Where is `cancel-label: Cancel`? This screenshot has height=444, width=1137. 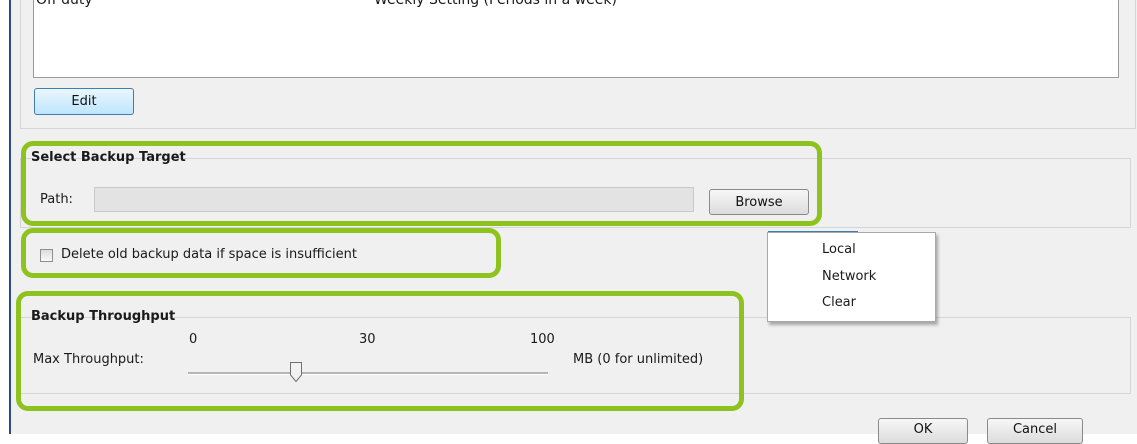 cancel-label: Cancel is located at coordinates (1035, 429).